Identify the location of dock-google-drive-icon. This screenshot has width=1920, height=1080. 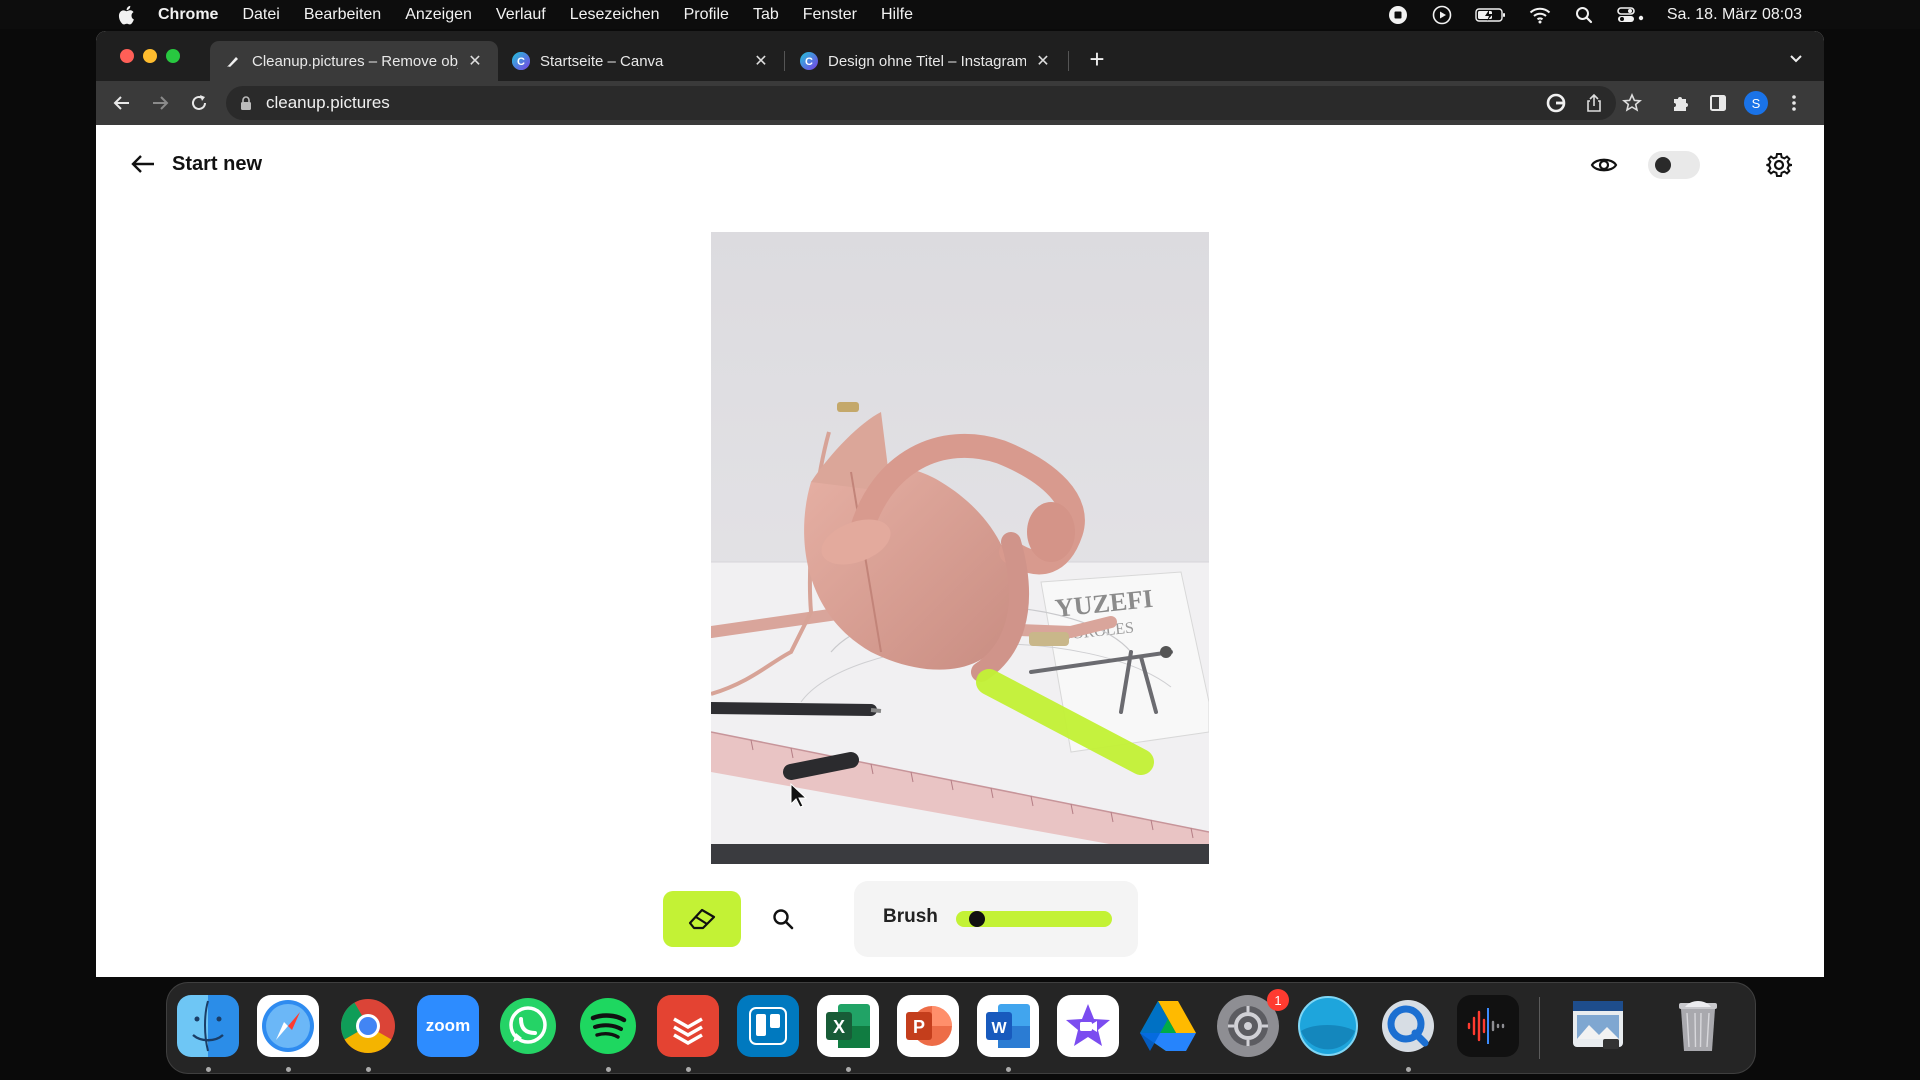
(1168, 1026).